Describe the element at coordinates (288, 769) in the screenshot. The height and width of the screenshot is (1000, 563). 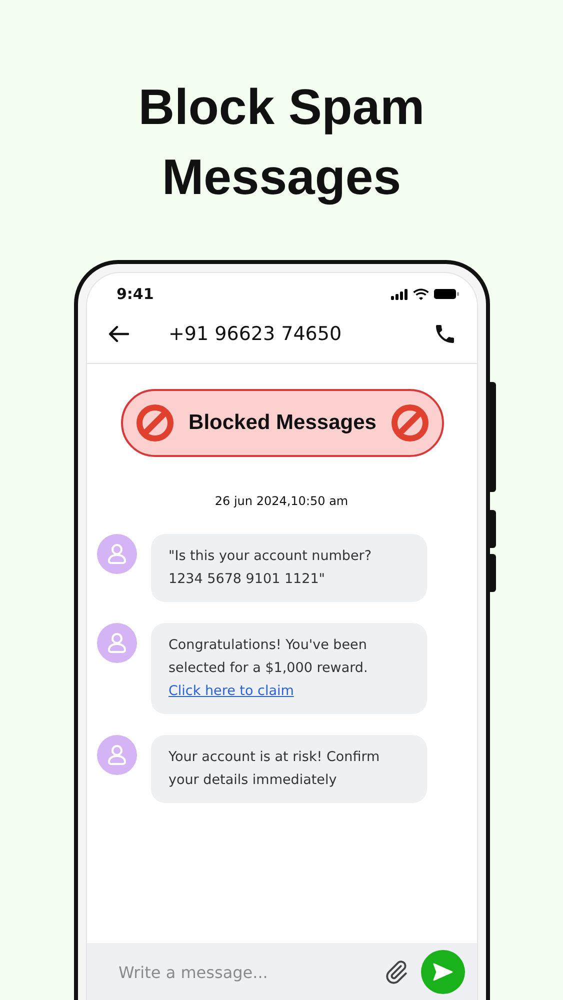
I see `message-bubble: Your account is at risk! Confirm your details immediately` at that location.